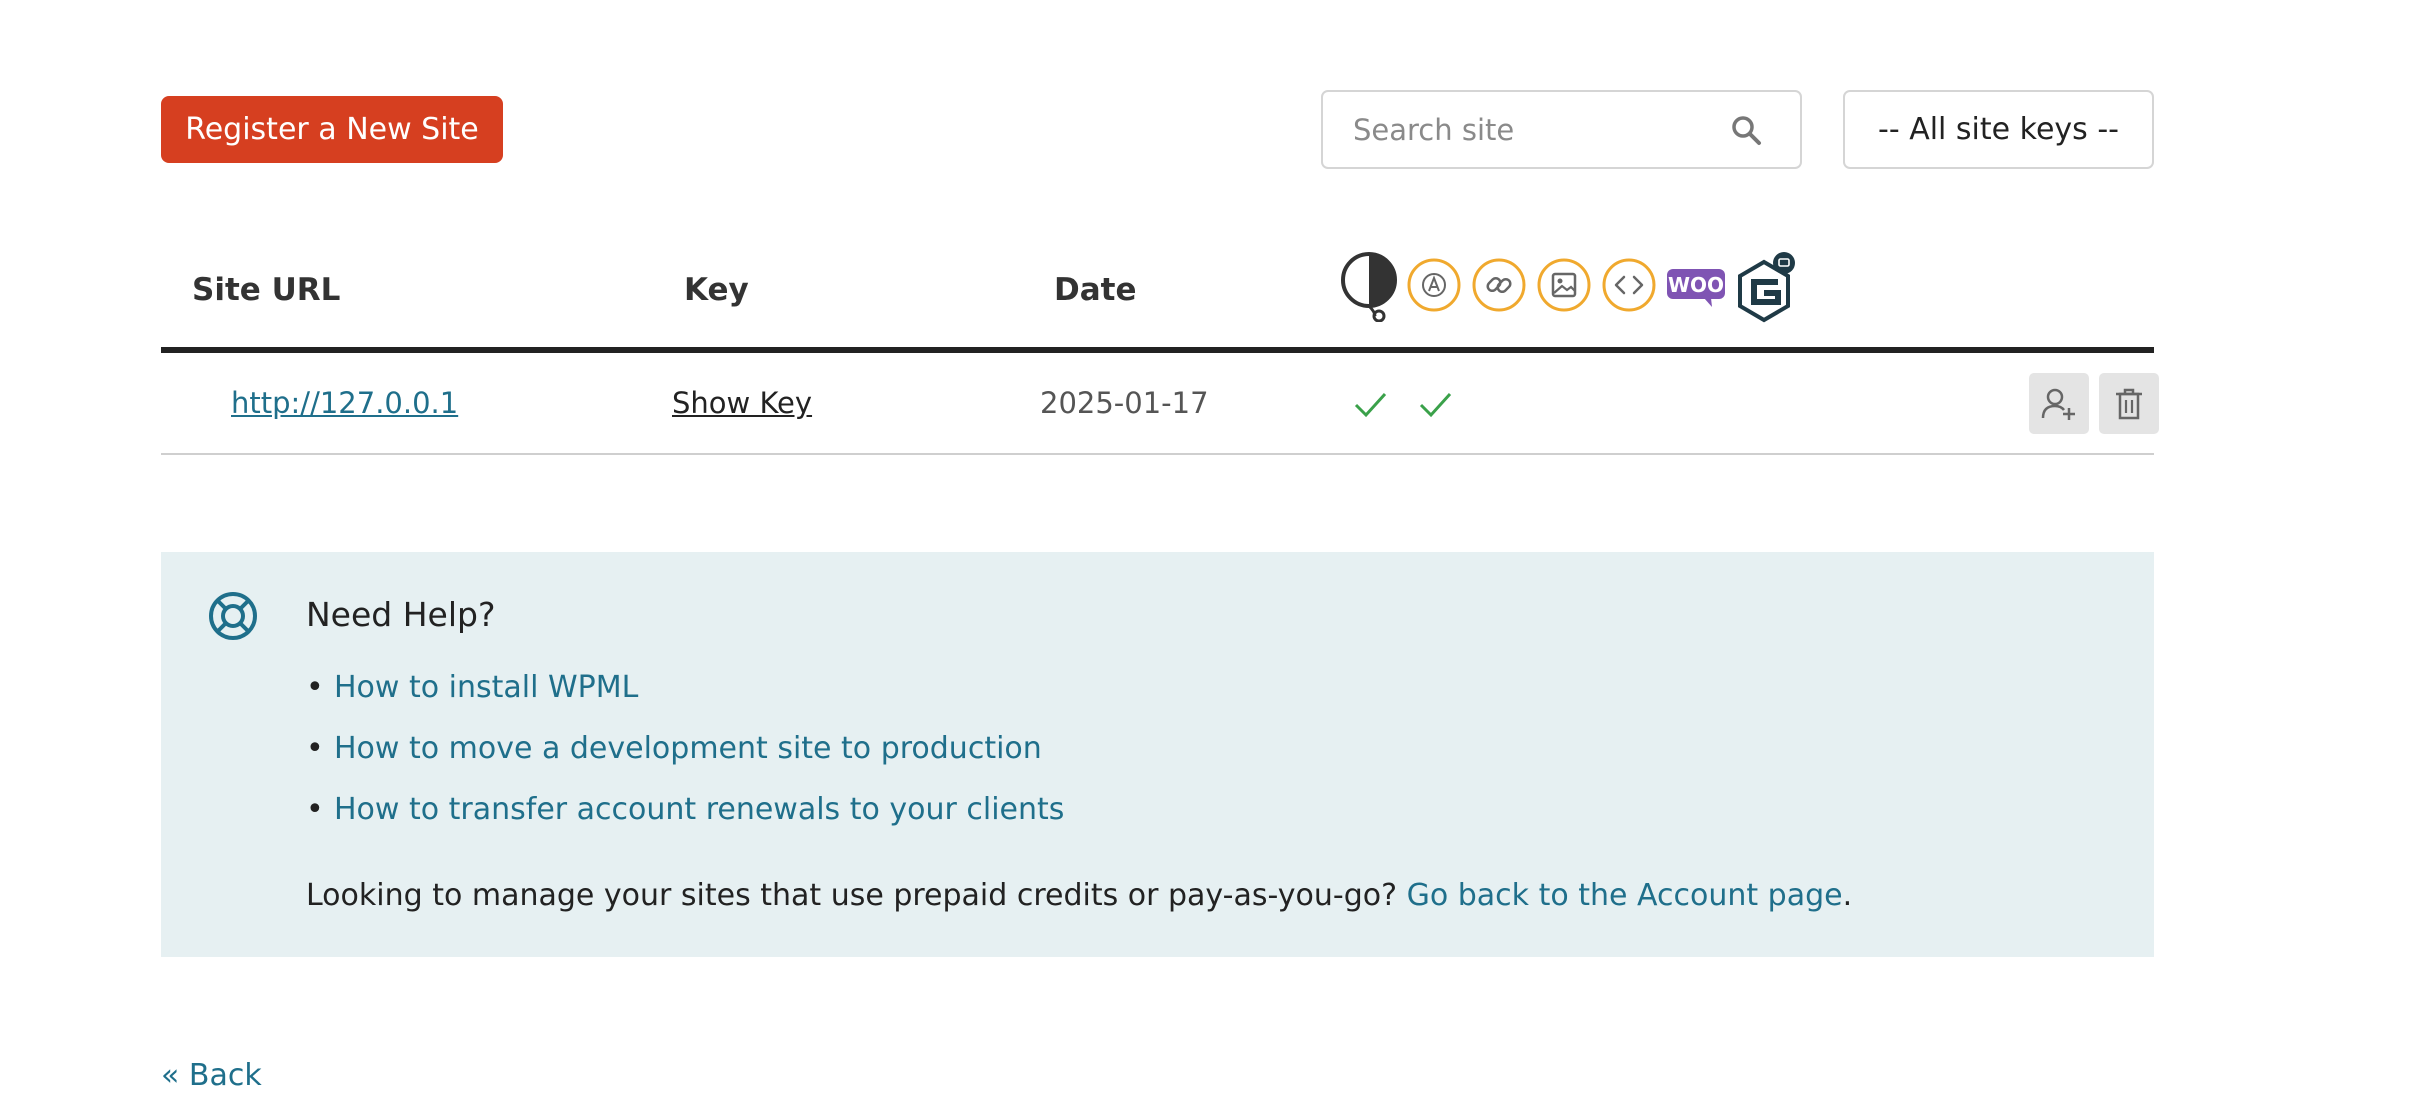 The width and height of the screenshot is (2412, 1093). What do you see at coordinates (1369, 287) in the screenshot?
I see `support-headset-icon` at bounding box center [1369, 287].